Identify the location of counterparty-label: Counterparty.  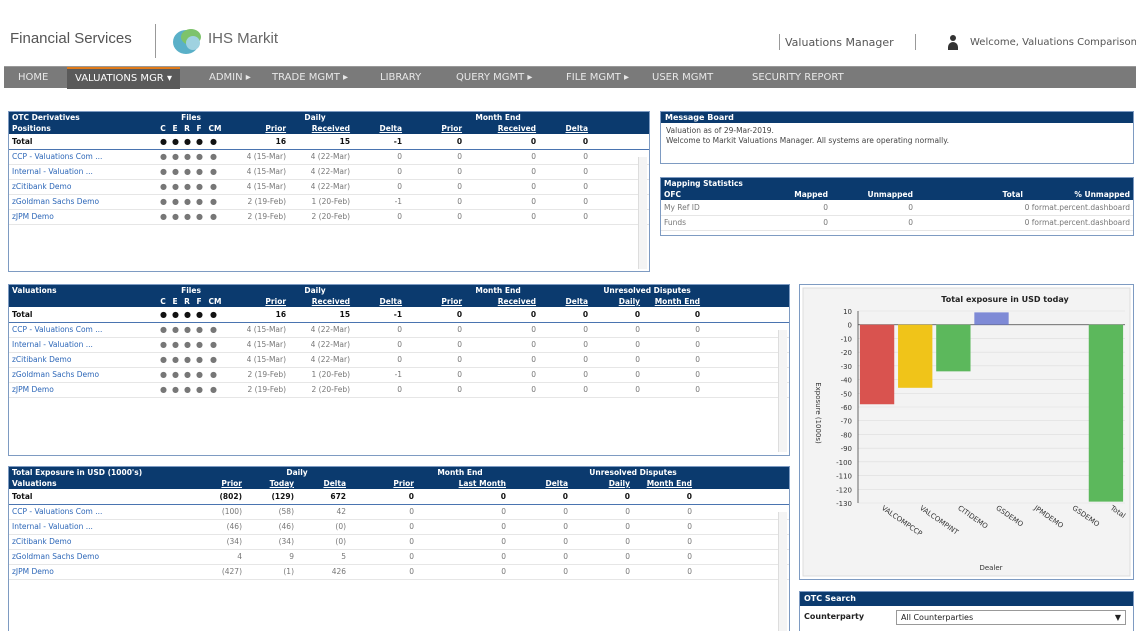
(834, 616).